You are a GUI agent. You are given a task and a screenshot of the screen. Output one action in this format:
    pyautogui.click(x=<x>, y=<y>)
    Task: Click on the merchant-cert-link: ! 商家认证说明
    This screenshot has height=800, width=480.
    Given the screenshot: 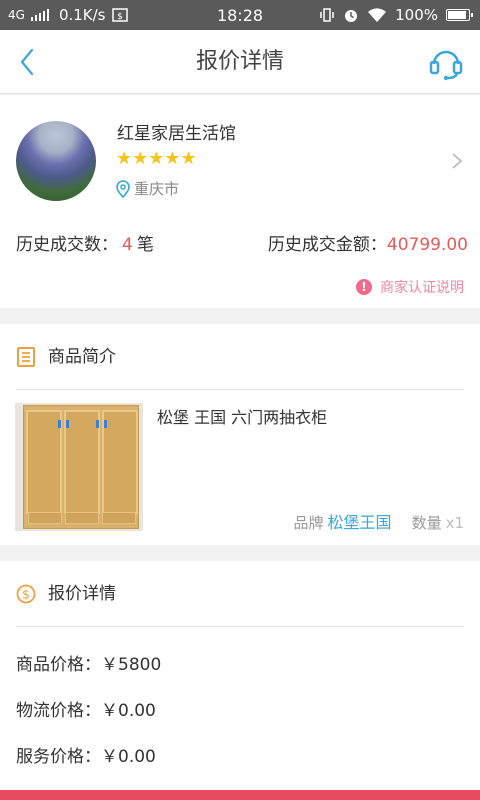 What is the action you would take?
    pyautogui.click(x=410, y=287)
    